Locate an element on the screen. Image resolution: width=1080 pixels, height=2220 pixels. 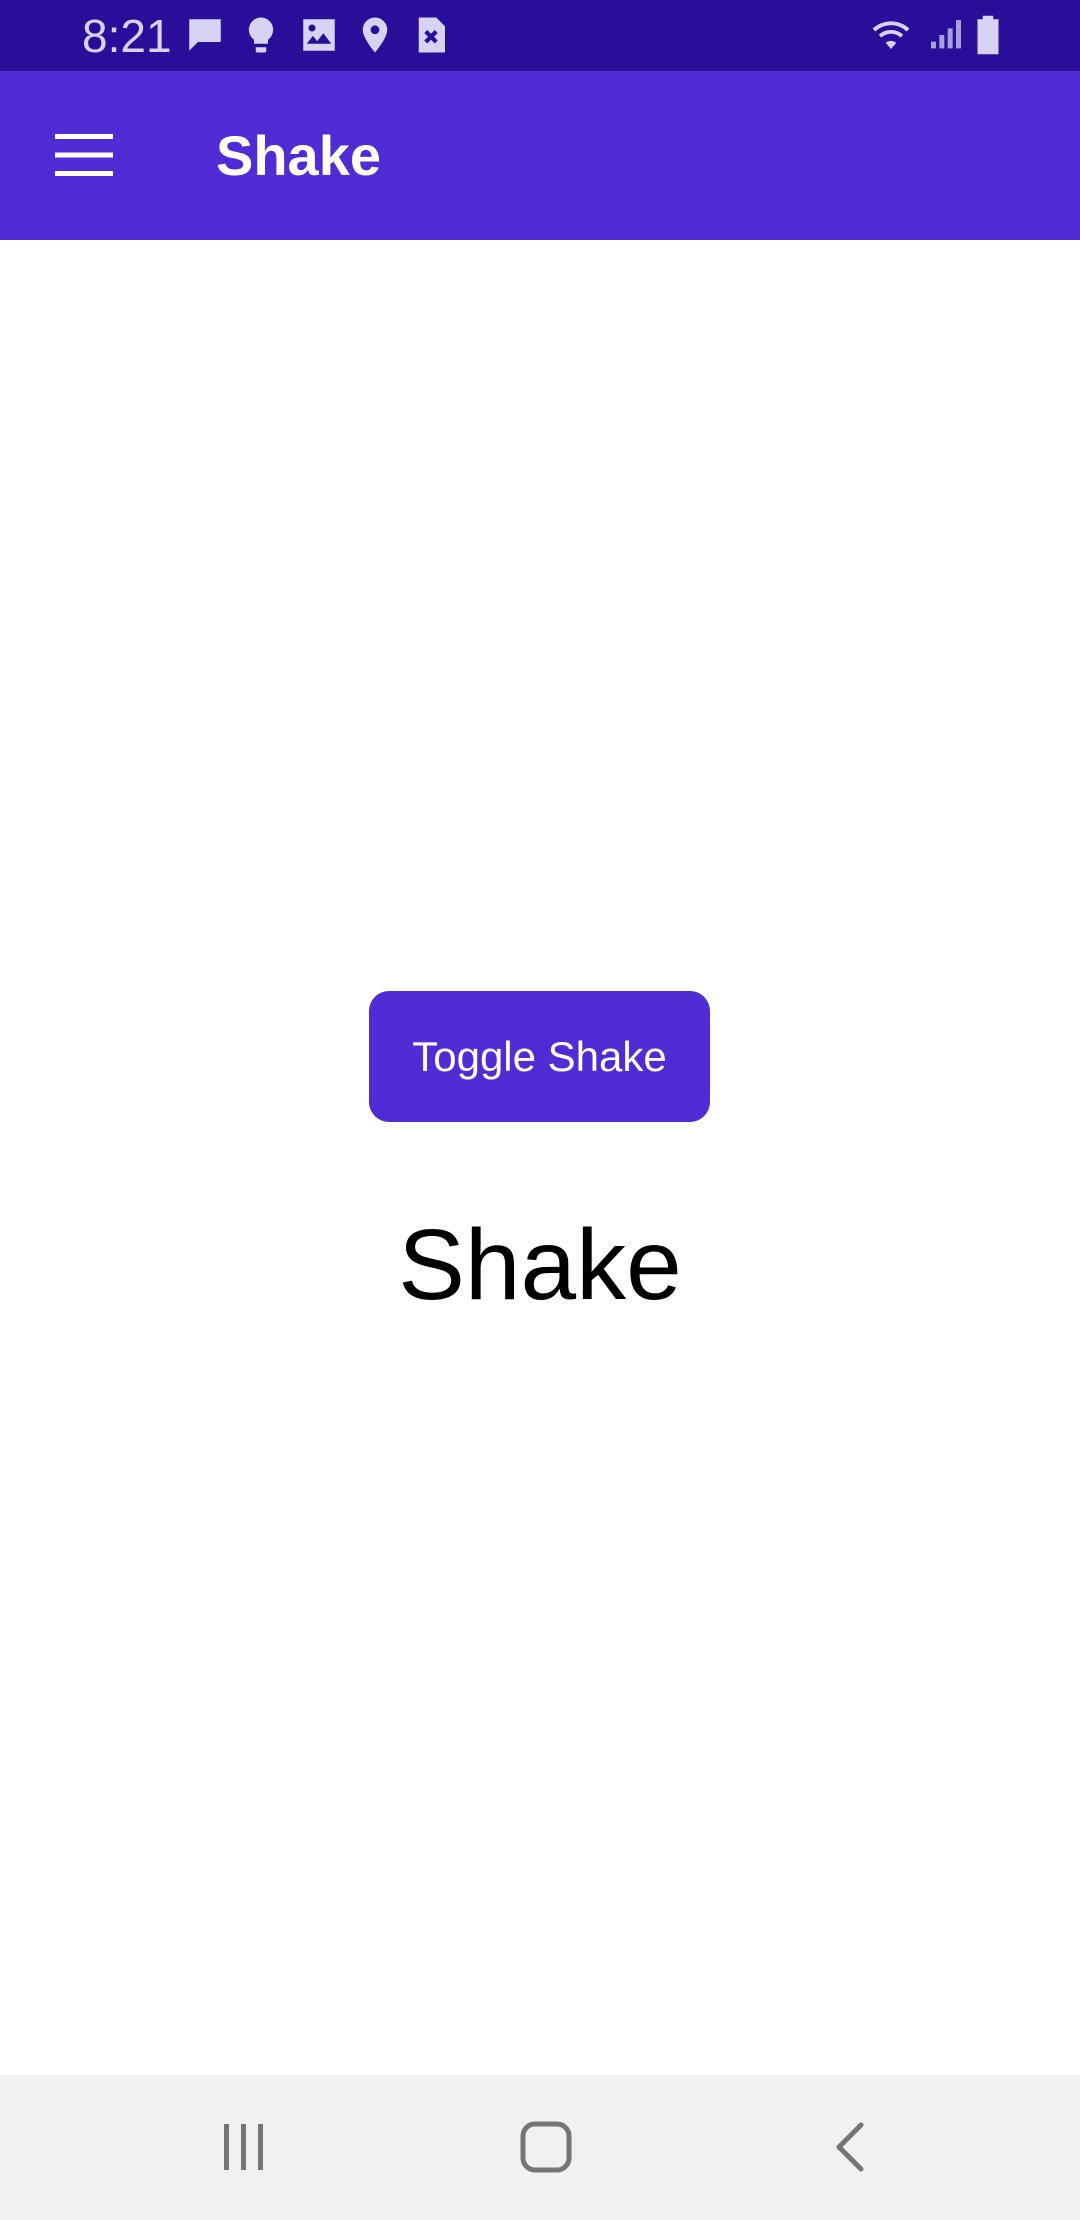
recent-apps-icon is located at coordinates (243, 2147).